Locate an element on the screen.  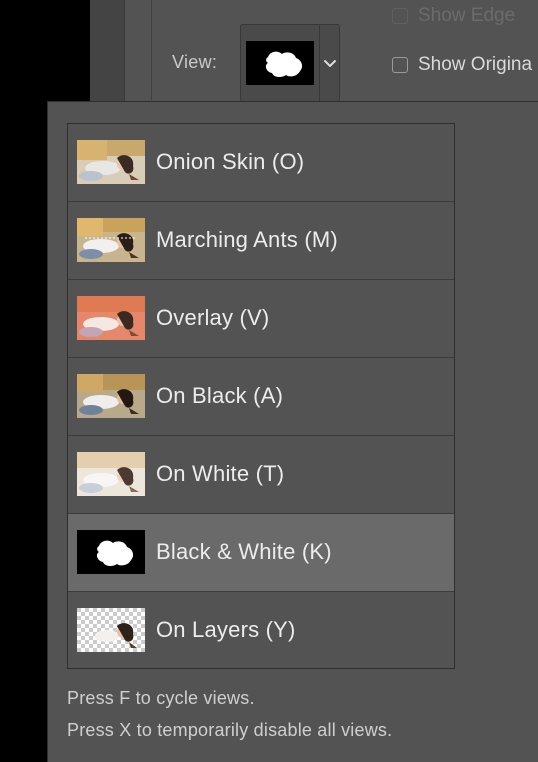
view-option-marching-ants: Marching Ants (M) is located at coordinates (261, 241).